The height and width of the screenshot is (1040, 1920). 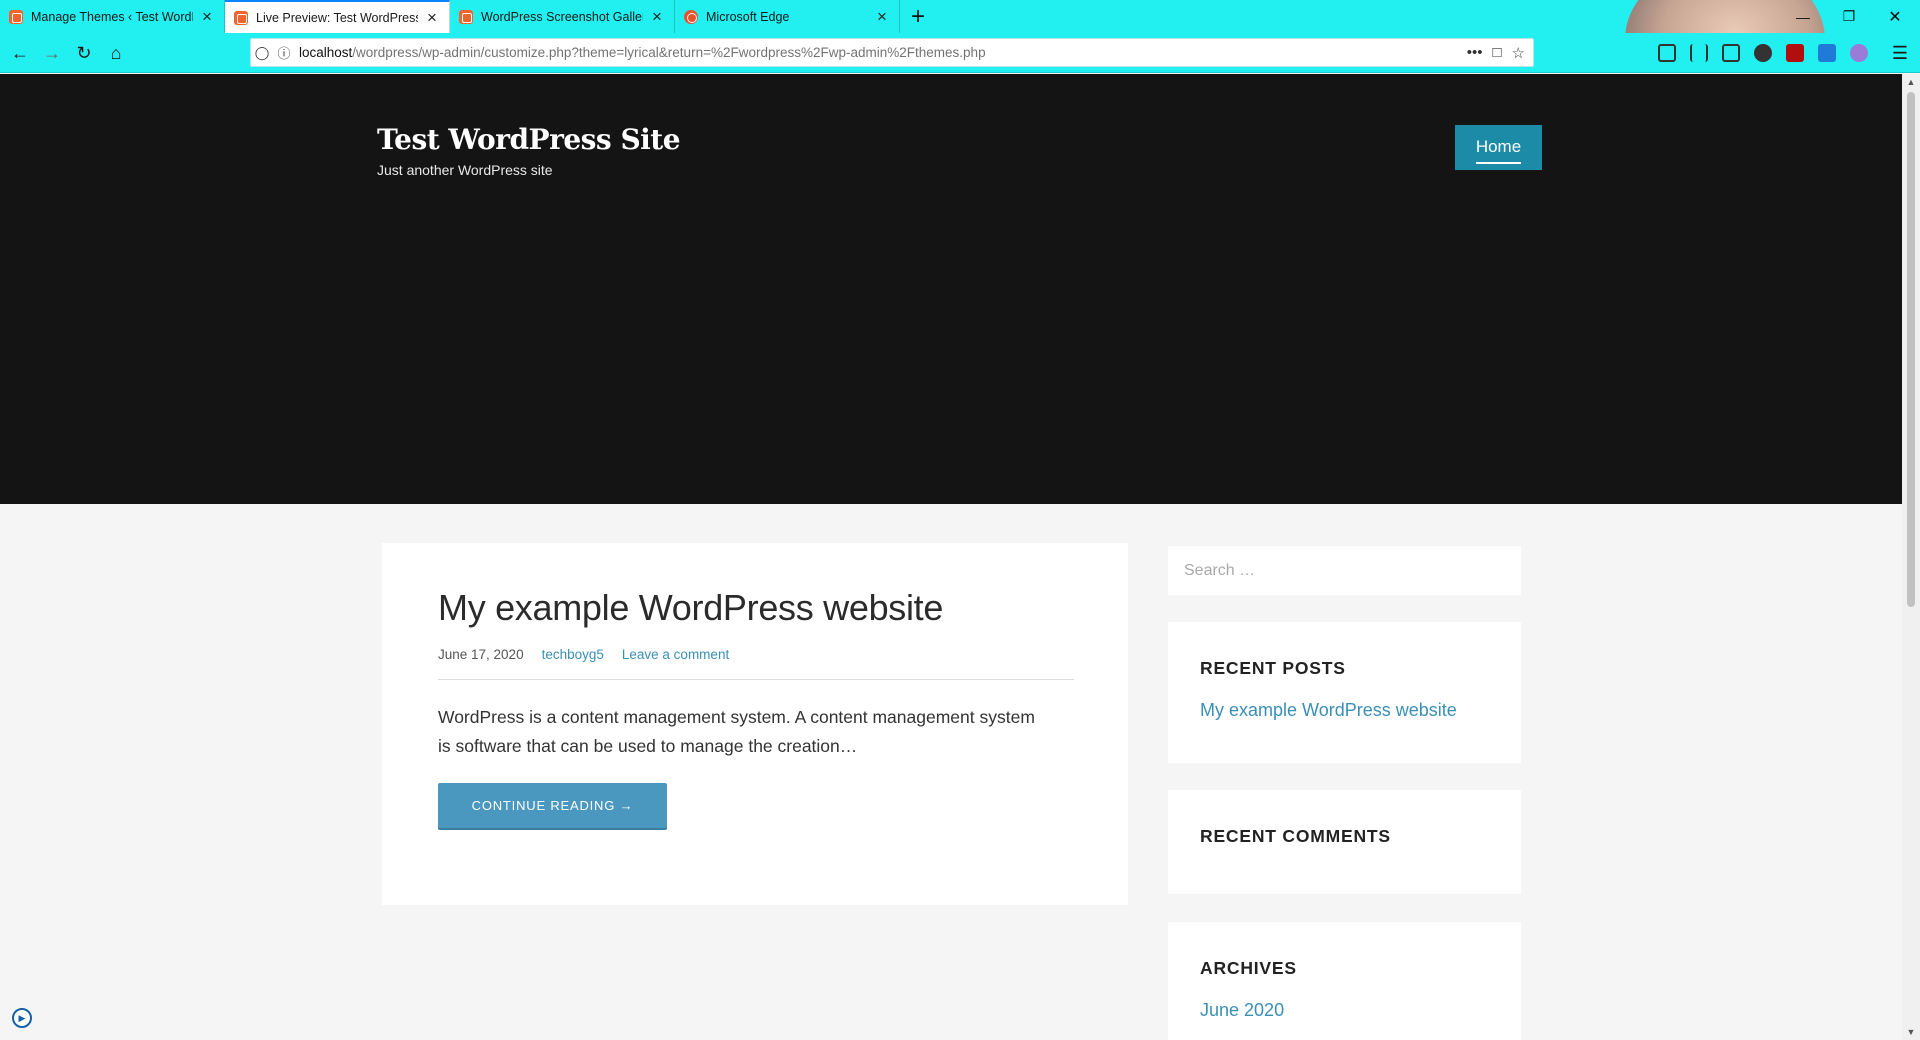 I want to click on url-host: localhost, so click(x=326, y=52).